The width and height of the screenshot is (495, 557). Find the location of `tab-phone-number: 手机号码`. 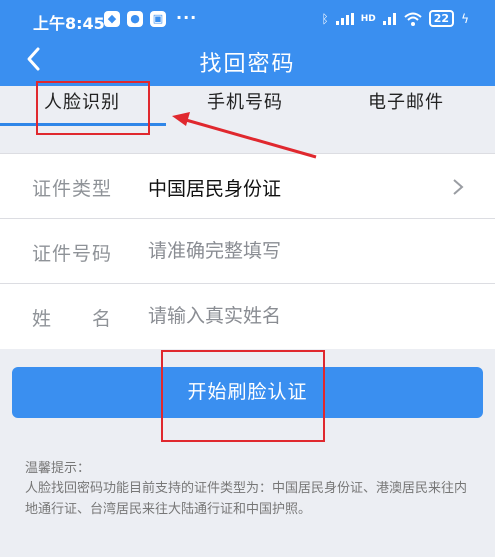

tab-phone-number: 手机号码 is located at coordinates (245, 101).